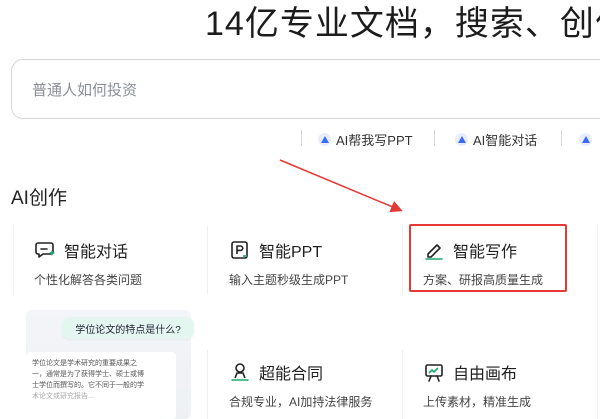  I want to click on preview-answer-line: 一，通常是为了获得学士、硕士或博, so click(88, 374).